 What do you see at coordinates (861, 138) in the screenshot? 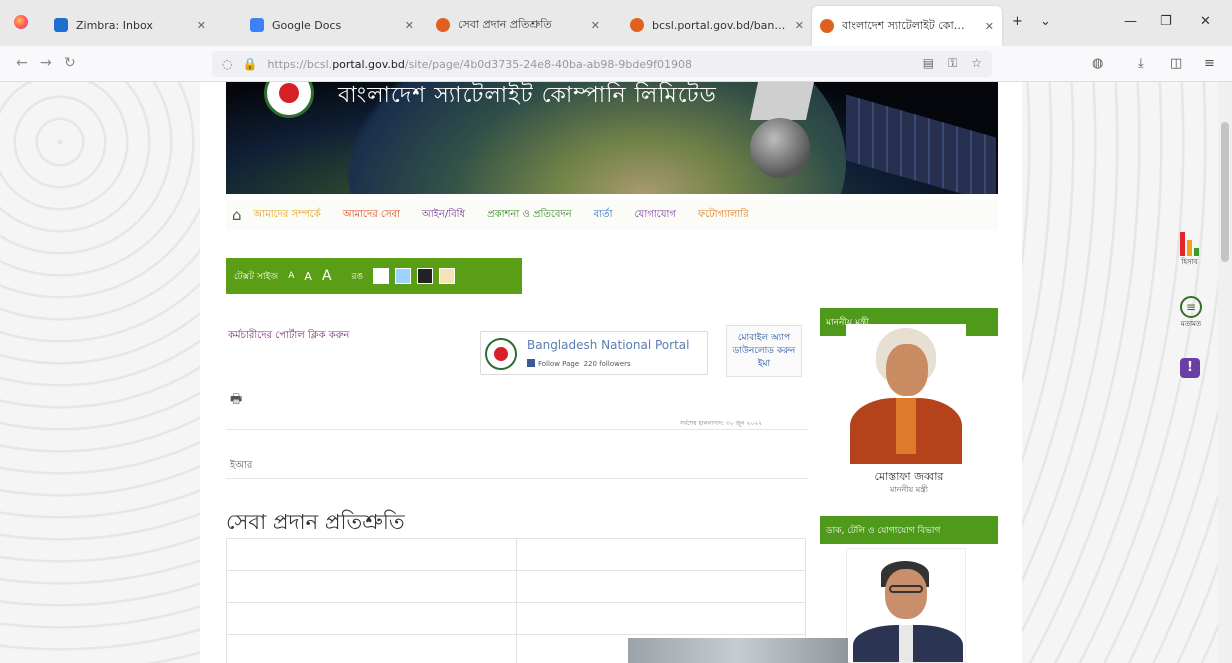
I see `satellite-image` at bounding box center [861, 138].